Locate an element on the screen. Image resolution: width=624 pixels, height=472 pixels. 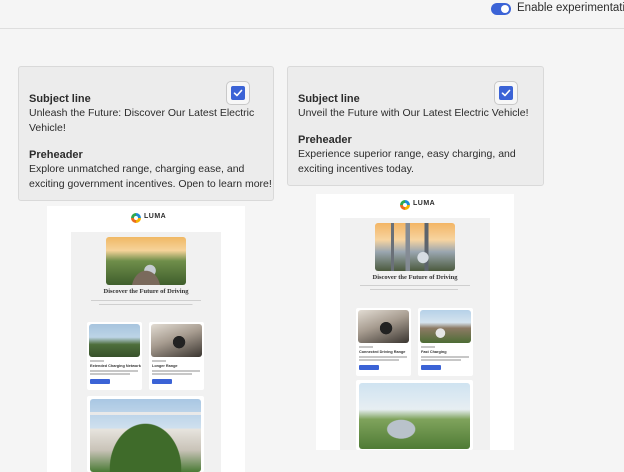
variant-a-select-checkbox is located at coordinates (238, 93).